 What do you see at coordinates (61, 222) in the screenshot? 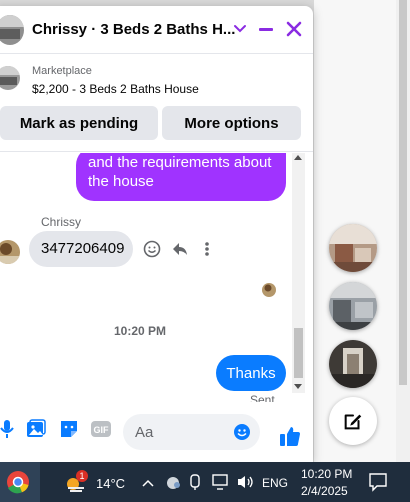
I see `sender-name: Chrissy` at bounding box center [61, 222].